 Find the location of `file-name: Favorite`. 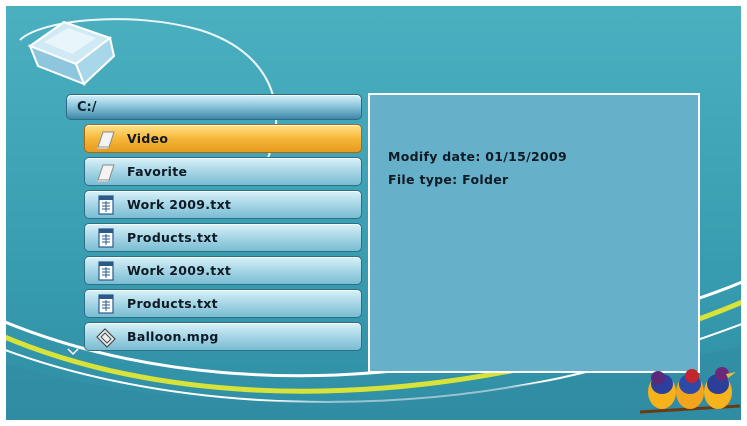

file-name: Favorite is located at coordinates (157, 171).